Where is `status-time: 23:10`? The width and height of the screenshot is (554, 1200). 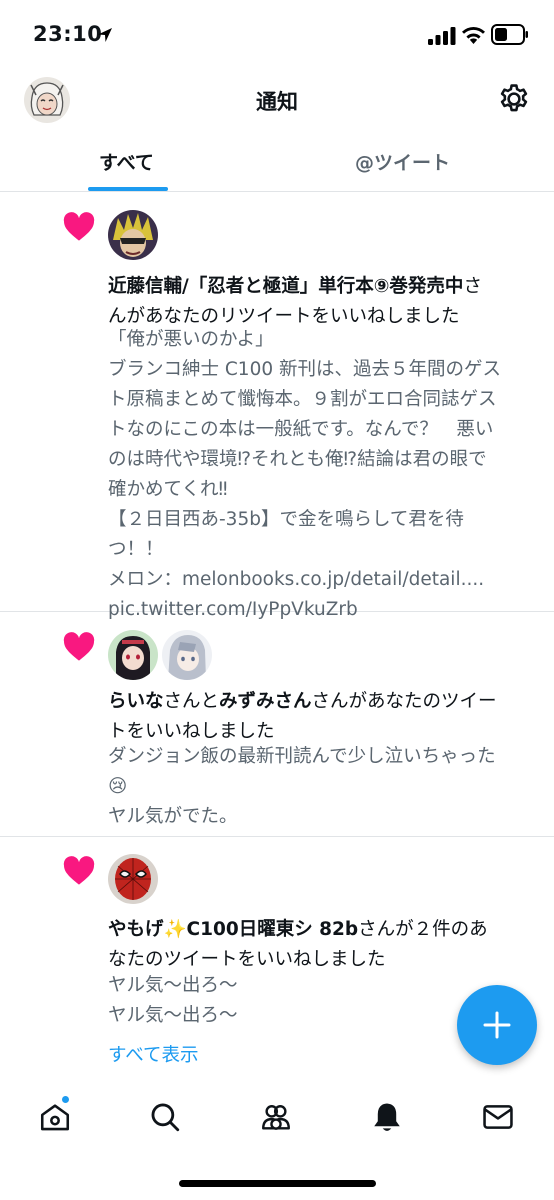 status-time: 23:10 is located at coordinates (68, 34).